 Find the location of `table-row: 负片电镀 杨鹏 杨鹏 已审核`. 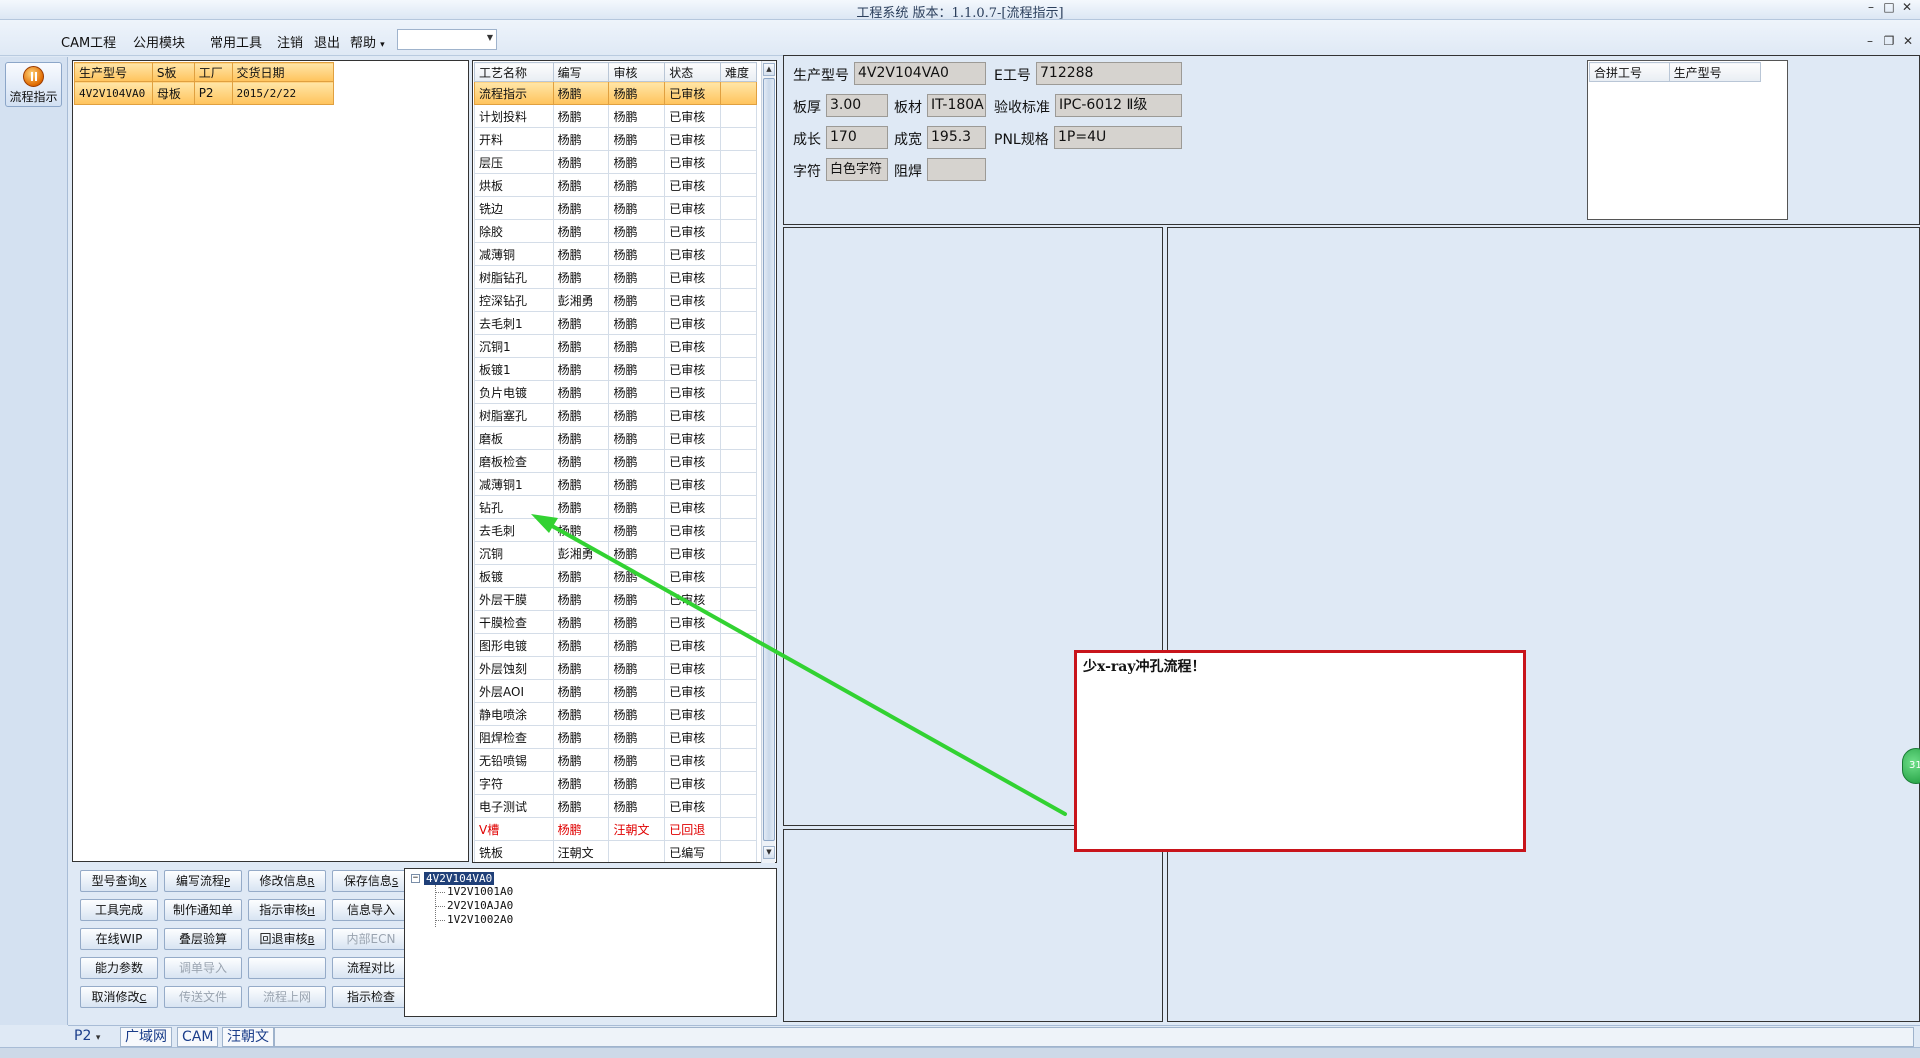

table-row: 负片电镀 杨鹏 杨鹏 已审核 is located at coordinates (615, 392).